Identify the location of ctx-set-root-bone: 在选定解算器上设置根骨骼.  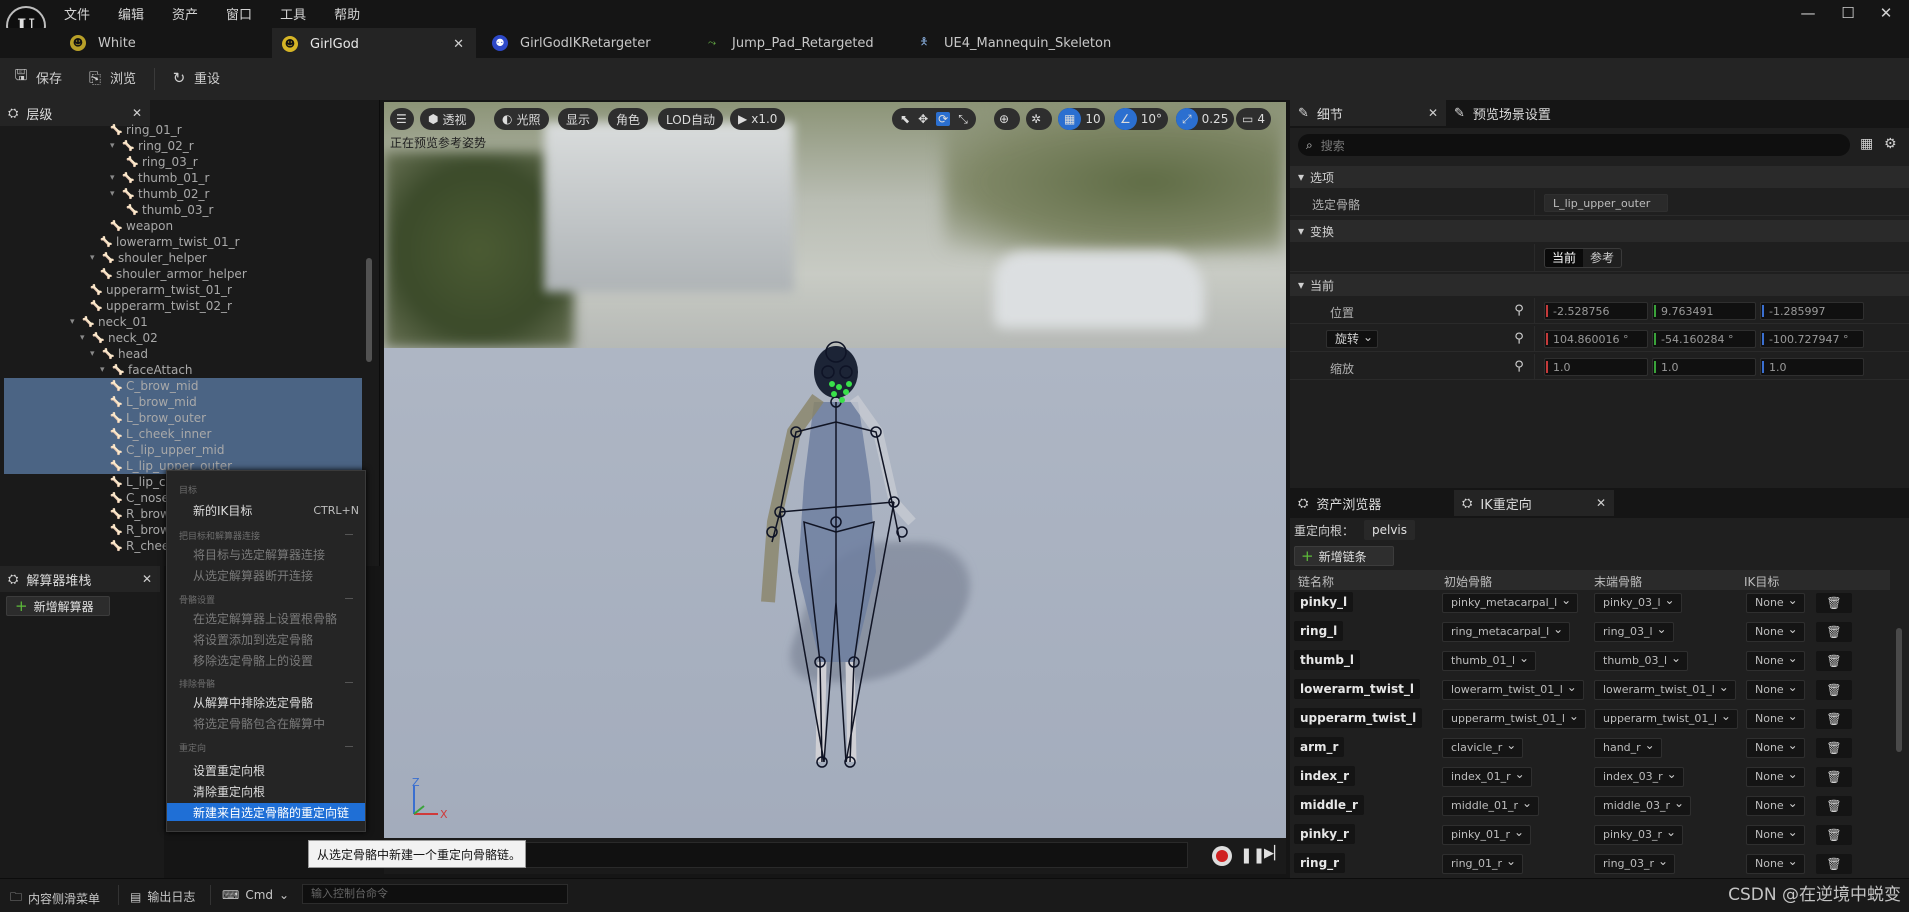
(266, 618).